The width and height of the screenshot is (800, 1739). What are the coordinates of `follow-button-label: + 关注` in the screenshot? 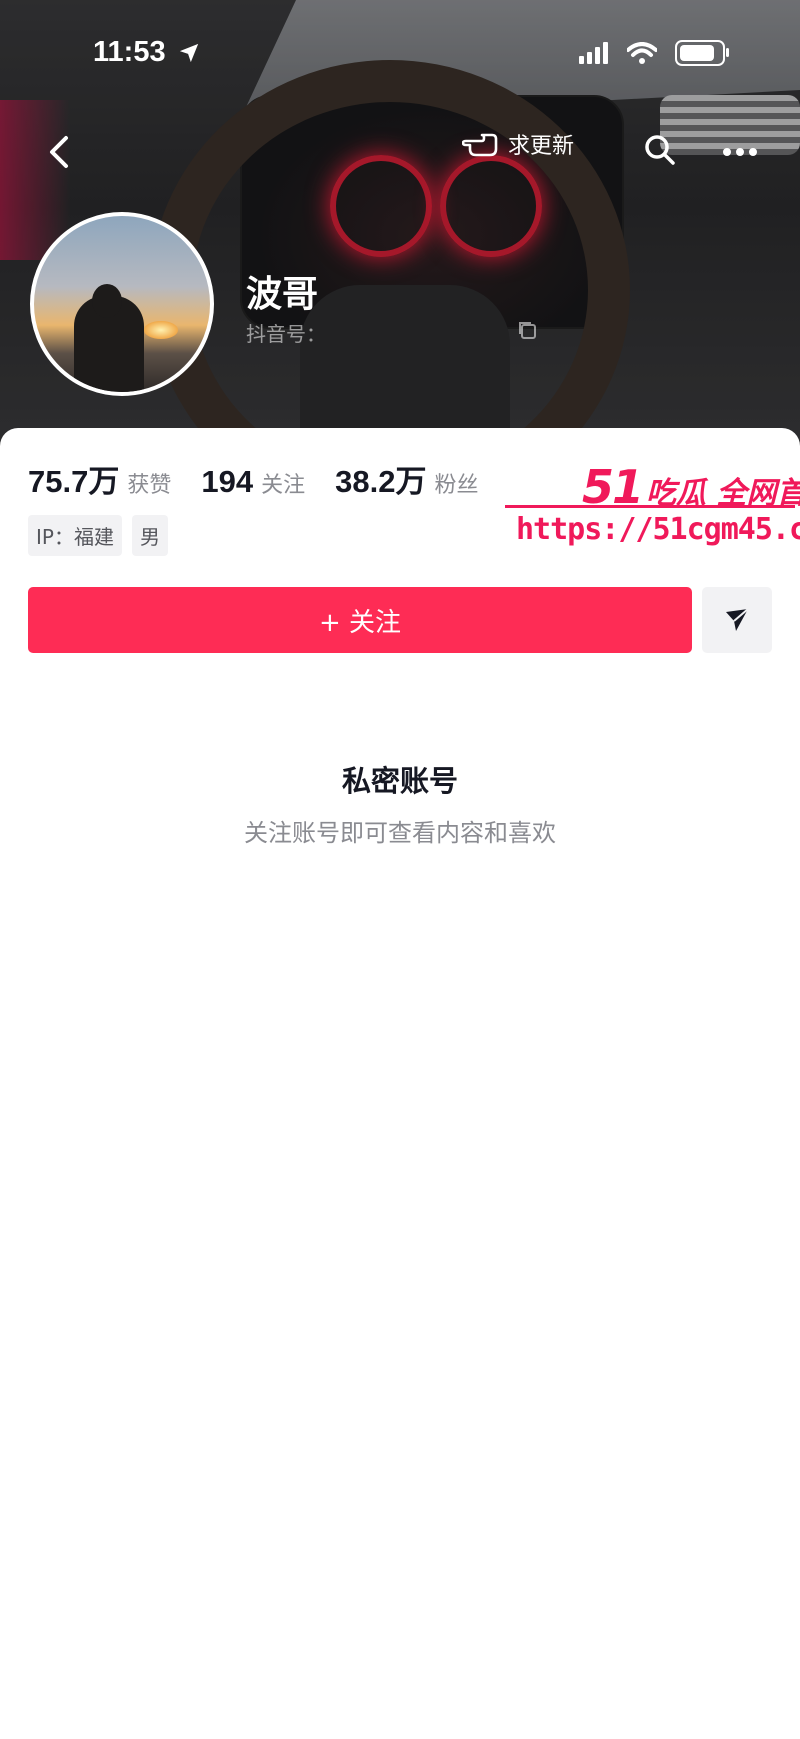 It's located at (360, 622).